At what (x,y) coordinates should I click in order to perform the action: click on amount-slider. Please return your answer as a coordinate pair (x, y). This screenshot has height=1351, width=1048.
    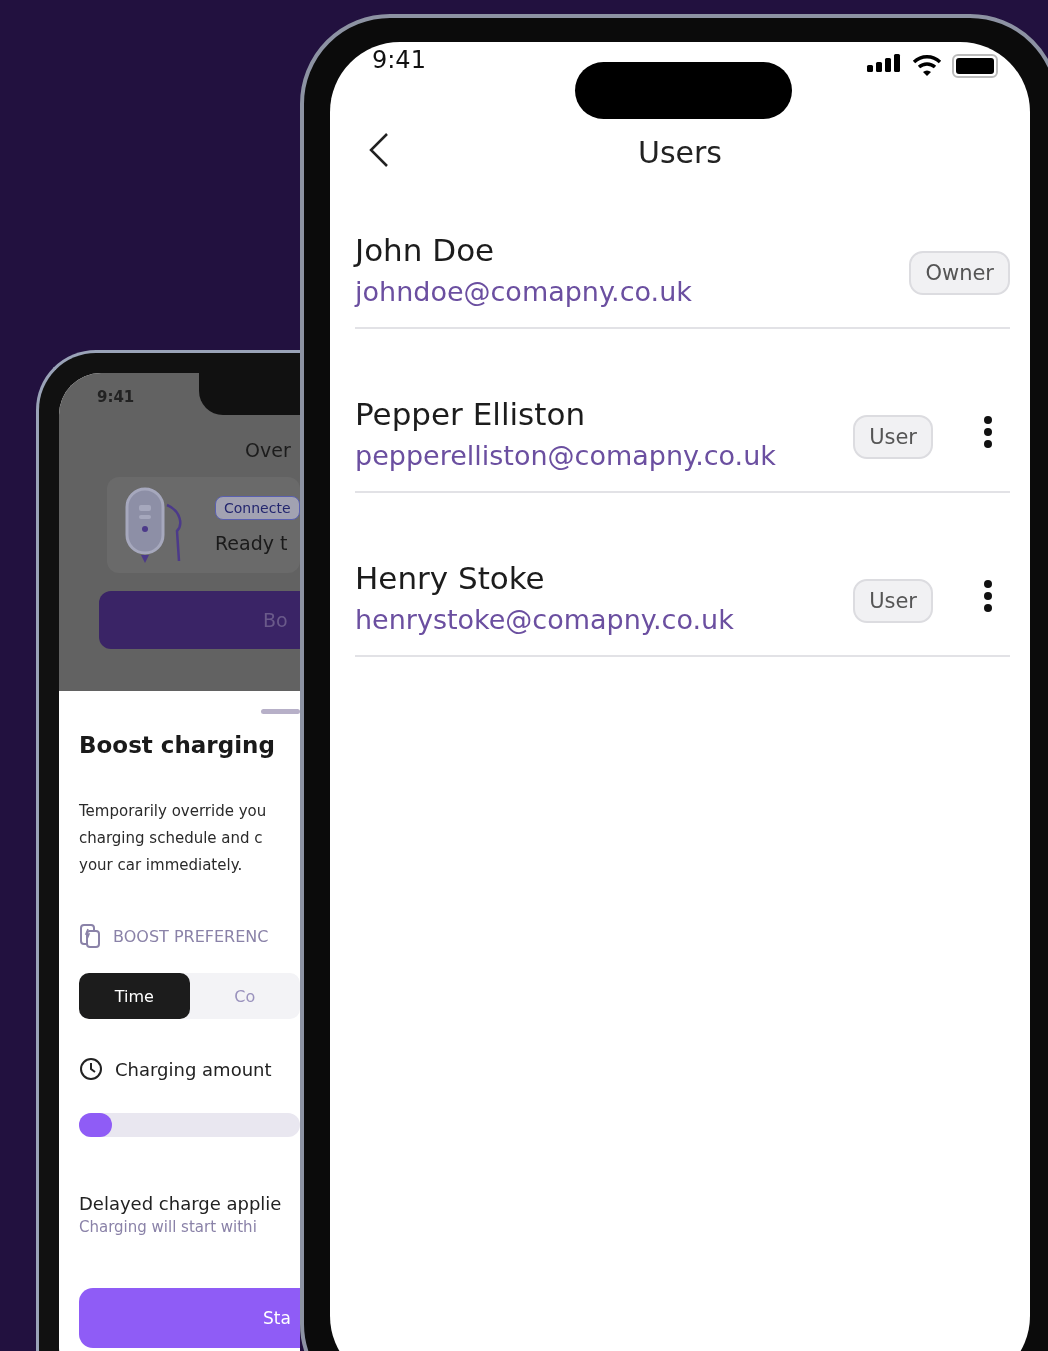
    Looking at the image, I should click on (189, 1125).